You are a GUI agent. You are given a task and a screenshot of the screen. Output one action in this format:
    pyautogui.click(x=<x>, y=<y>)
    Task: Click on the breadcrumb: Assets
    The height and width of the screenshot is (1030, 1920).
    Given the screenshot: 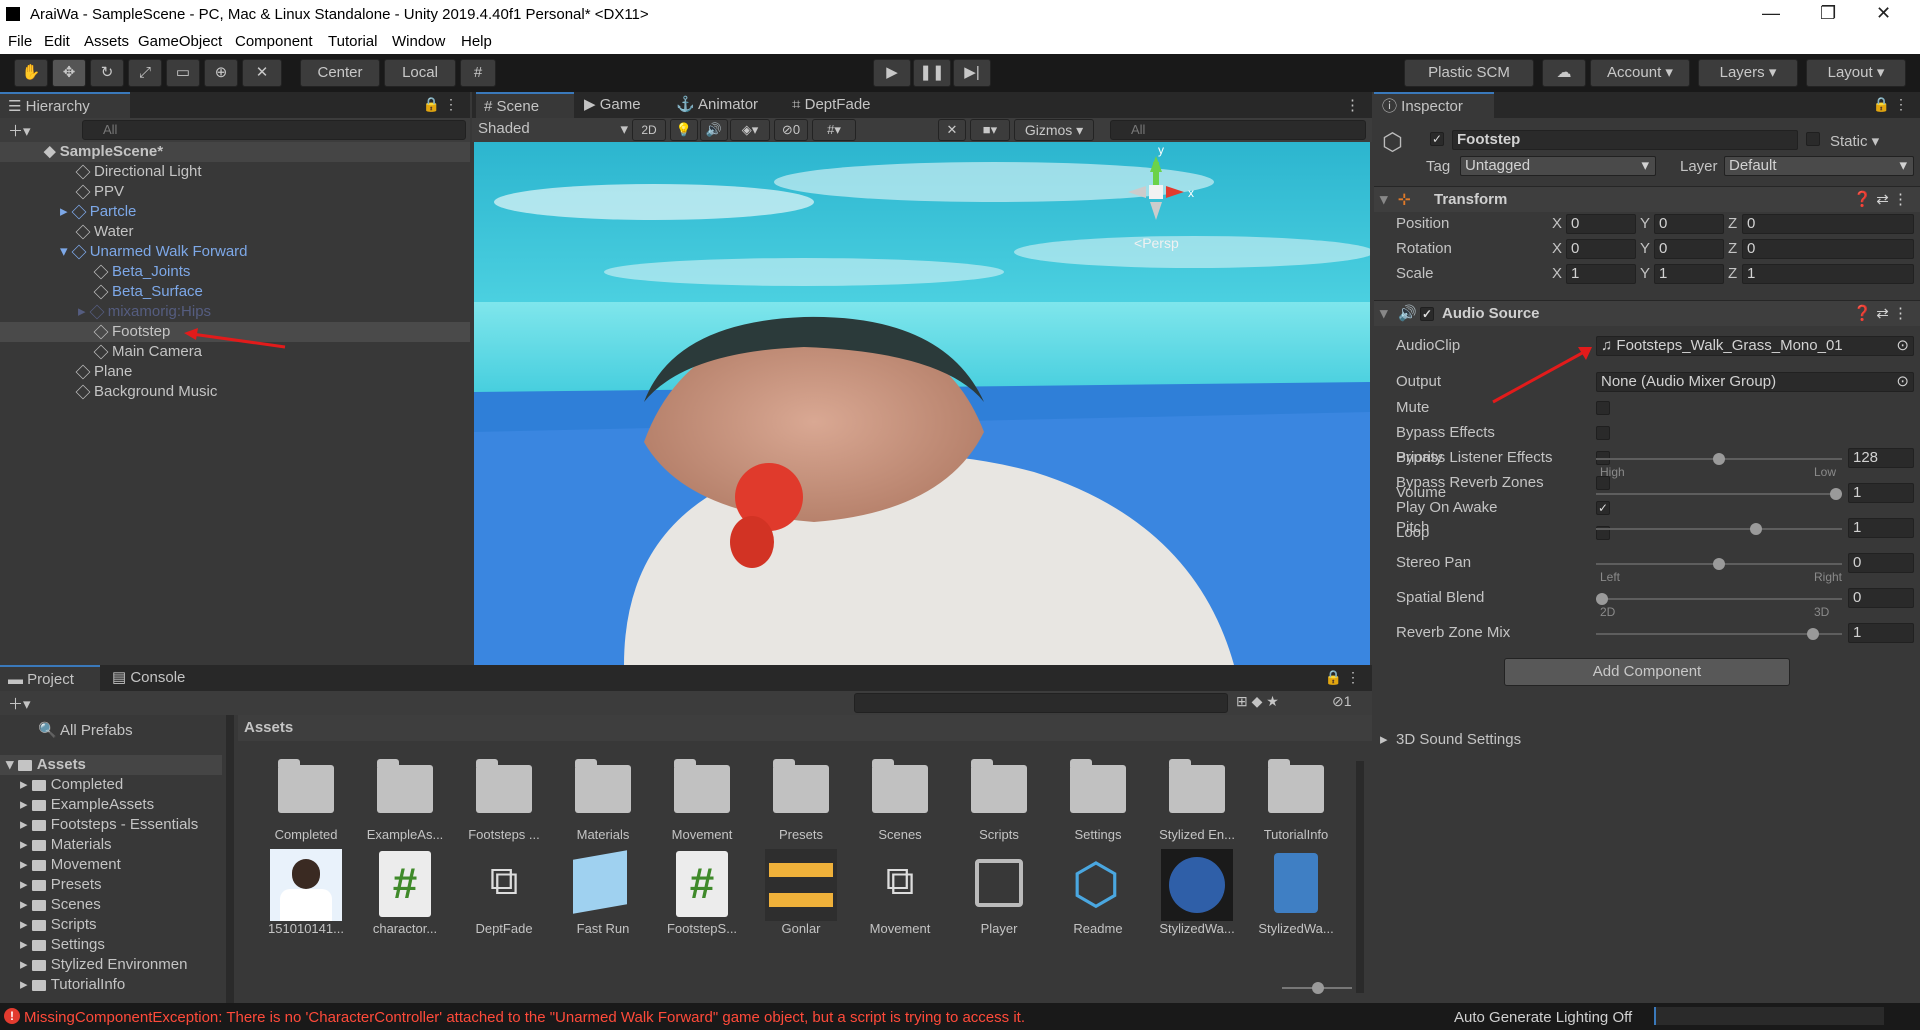 What is the action you would take?
    pyautogui.click(x=805, y=728)
    